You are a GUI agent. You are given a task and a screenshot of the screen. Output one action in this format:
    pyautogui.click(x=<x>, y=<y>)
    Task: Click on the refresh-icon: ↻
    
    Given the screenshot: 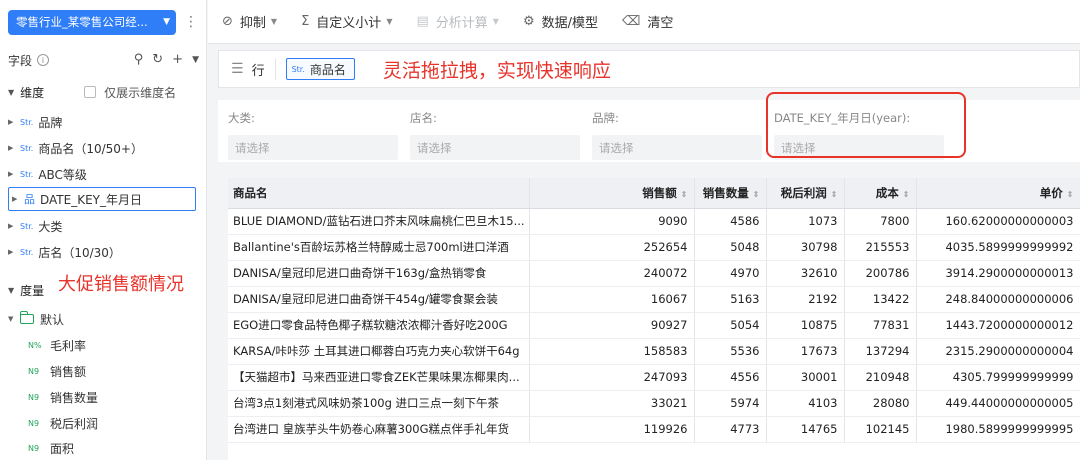 What is the action you would take?
    pyautogui.click(x=157, y=60)
    